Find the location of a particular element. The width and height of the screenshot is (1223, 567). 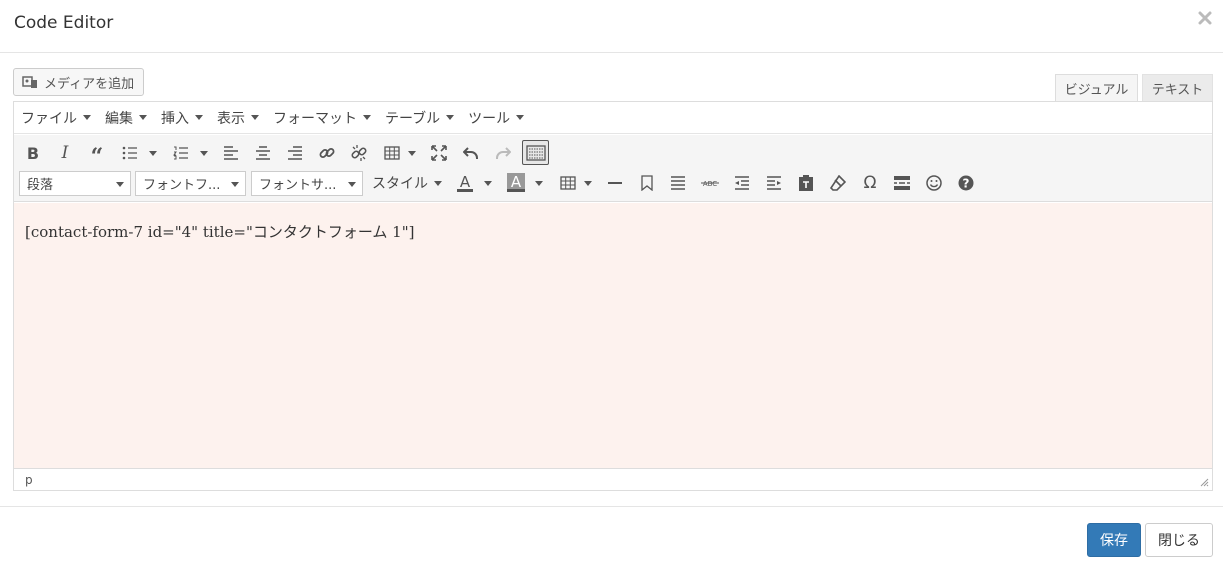

close-button: 閉じる is located at coordinates (1179, 540).